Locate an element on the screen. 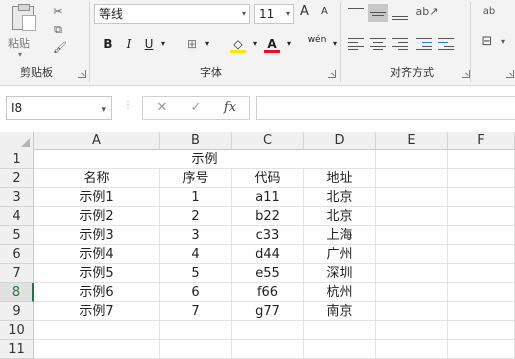 This screenshot has height=359, width=515. row-header-1: 1 is located at coordinates (17, 159).